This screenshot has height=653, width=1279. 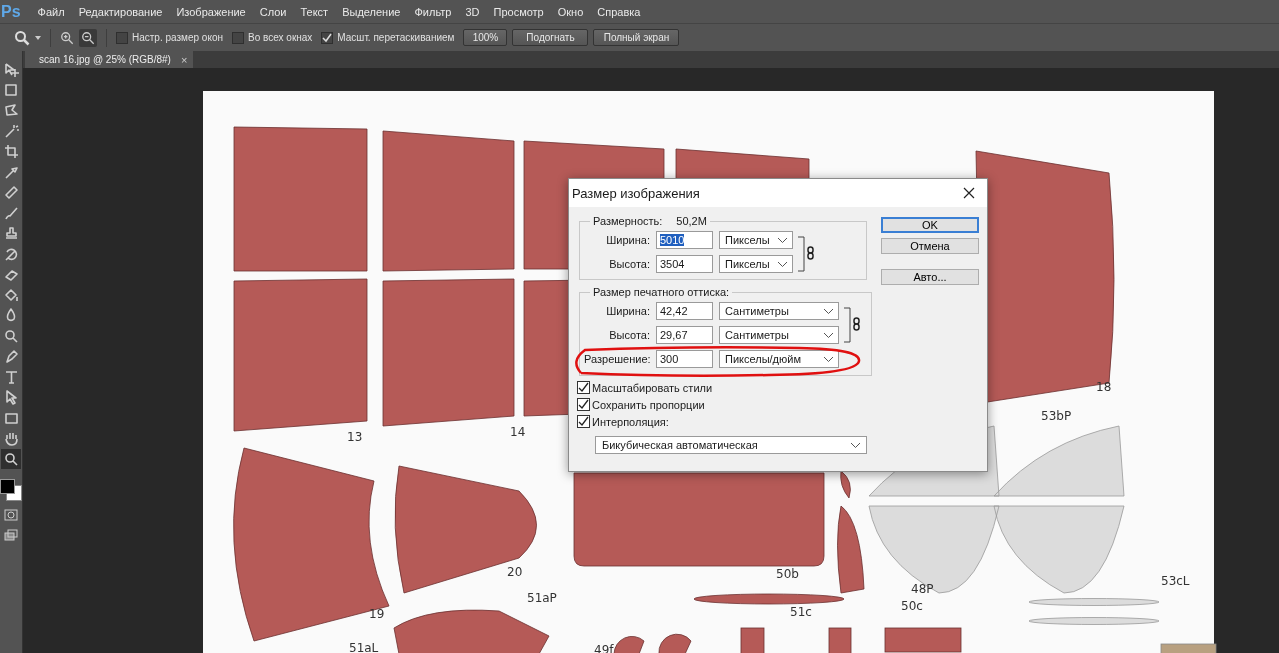 What do you see at coordinates (11, 376) in the screenshot?
I see `type-icon` at bounding box center [11, 376].